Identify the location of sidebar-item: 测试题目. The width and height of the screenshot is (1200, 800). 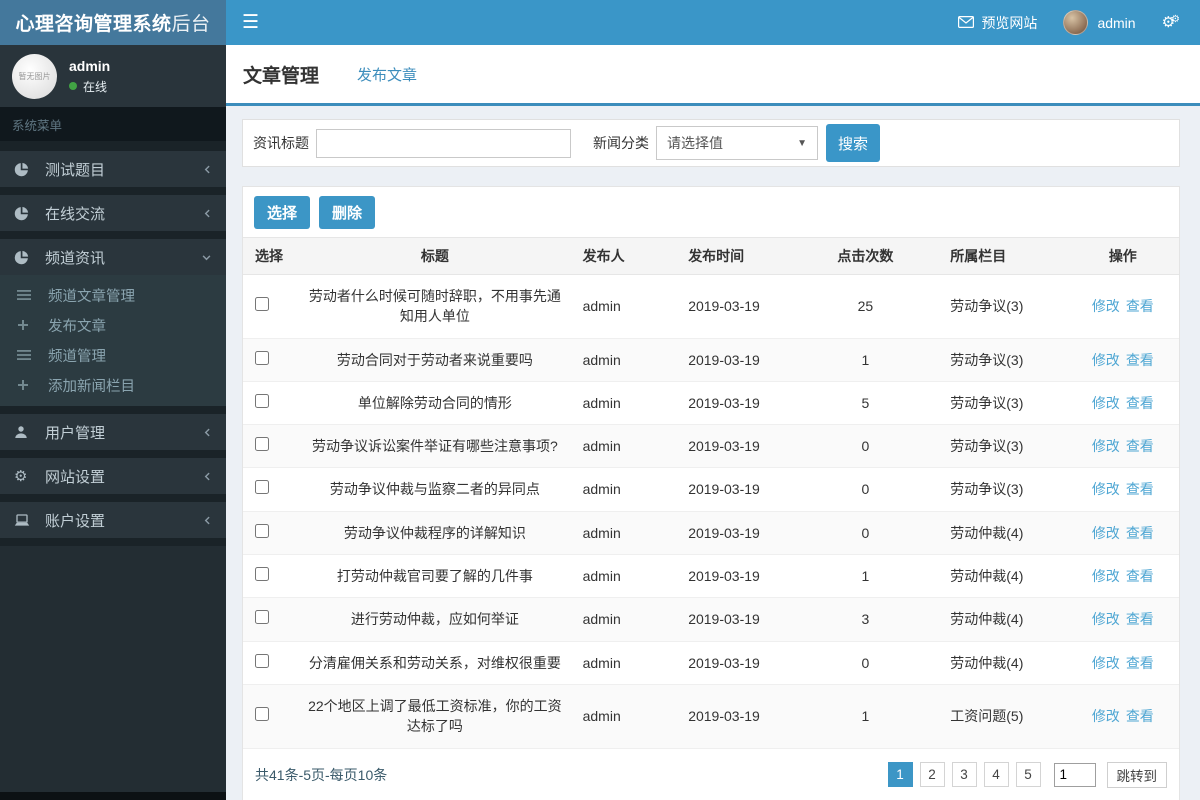
(113, 169).